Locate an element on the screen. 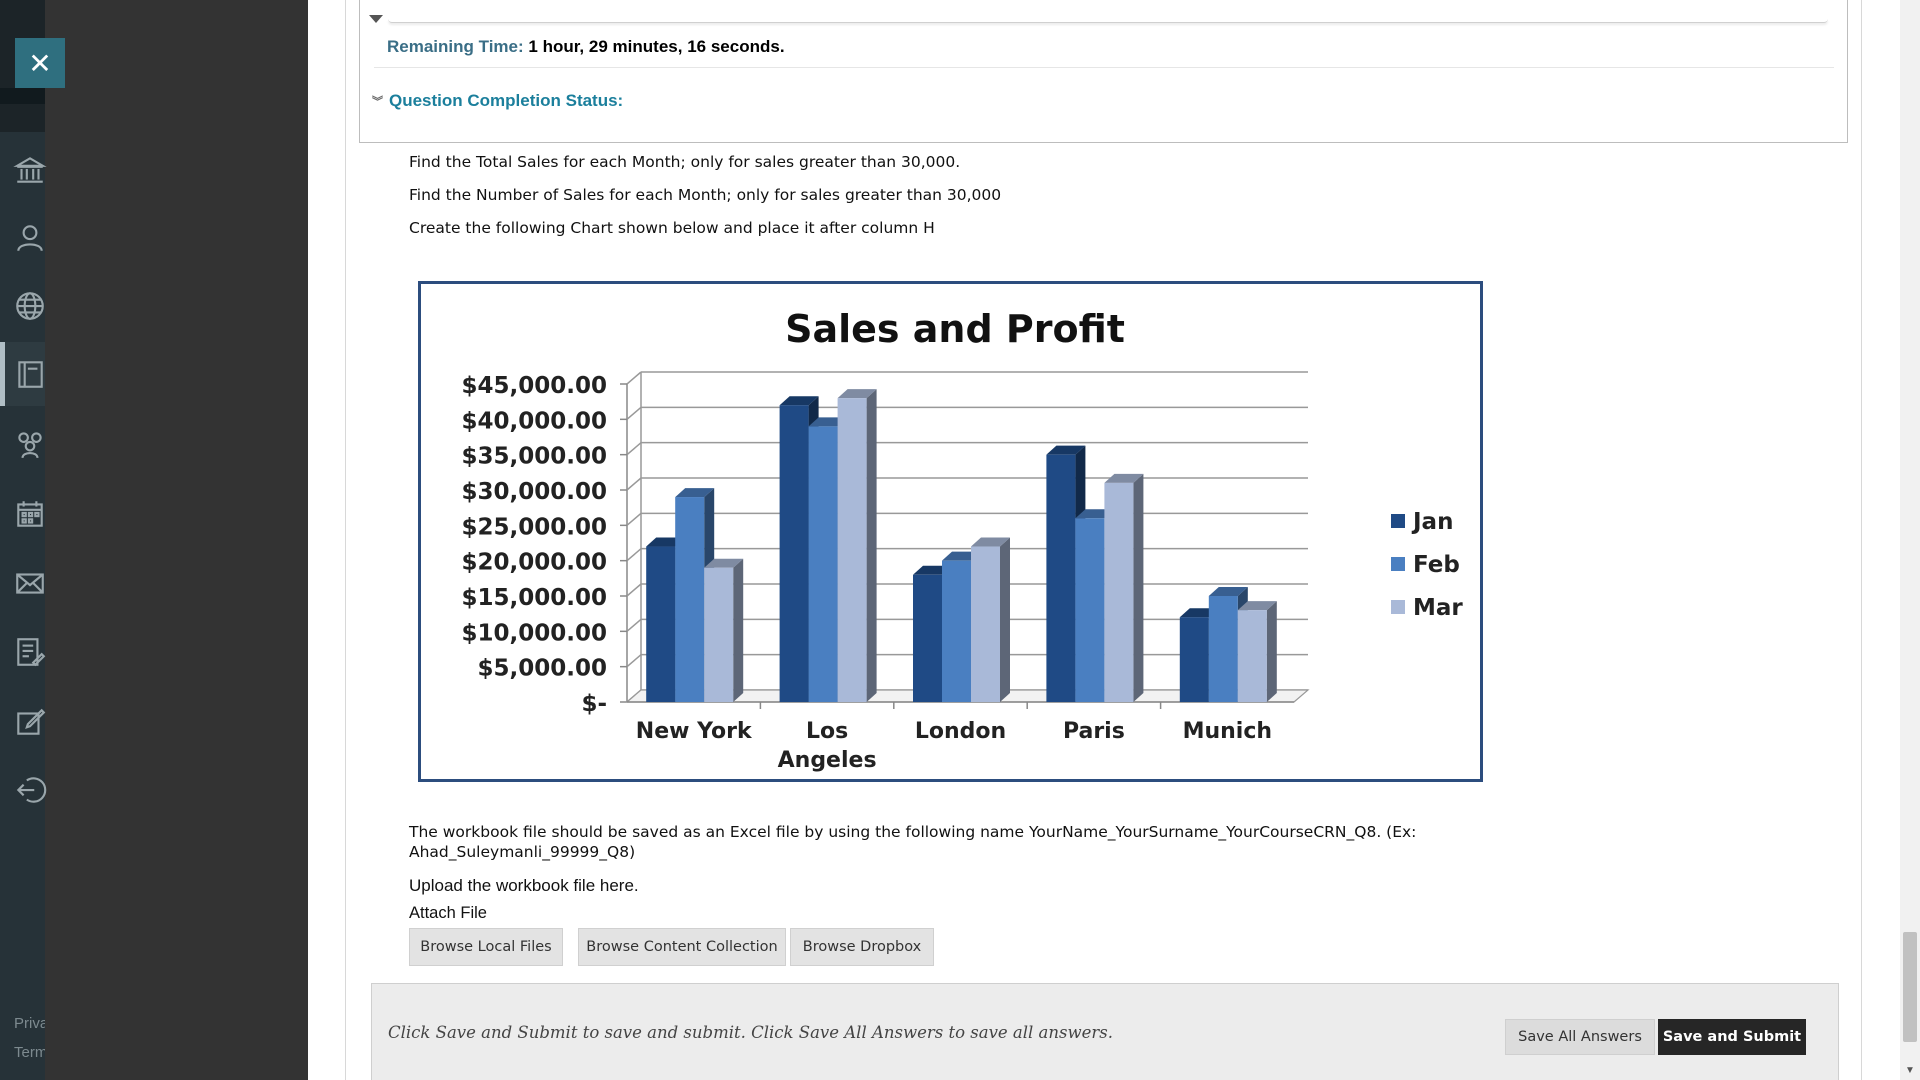  close-button: ✕ is located at coordinates (40, 63).